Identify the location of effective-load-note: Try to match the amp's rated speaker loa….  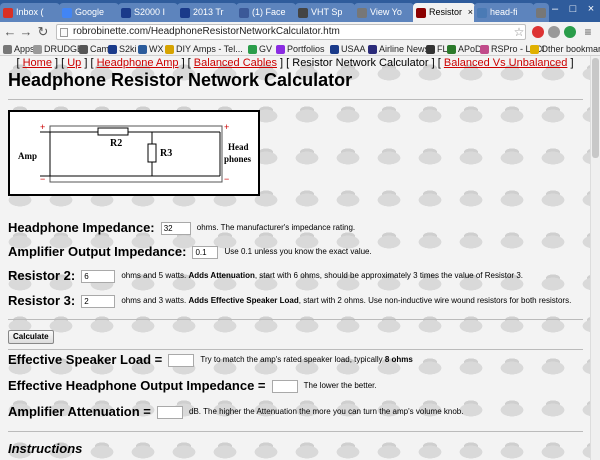
(306, 360).